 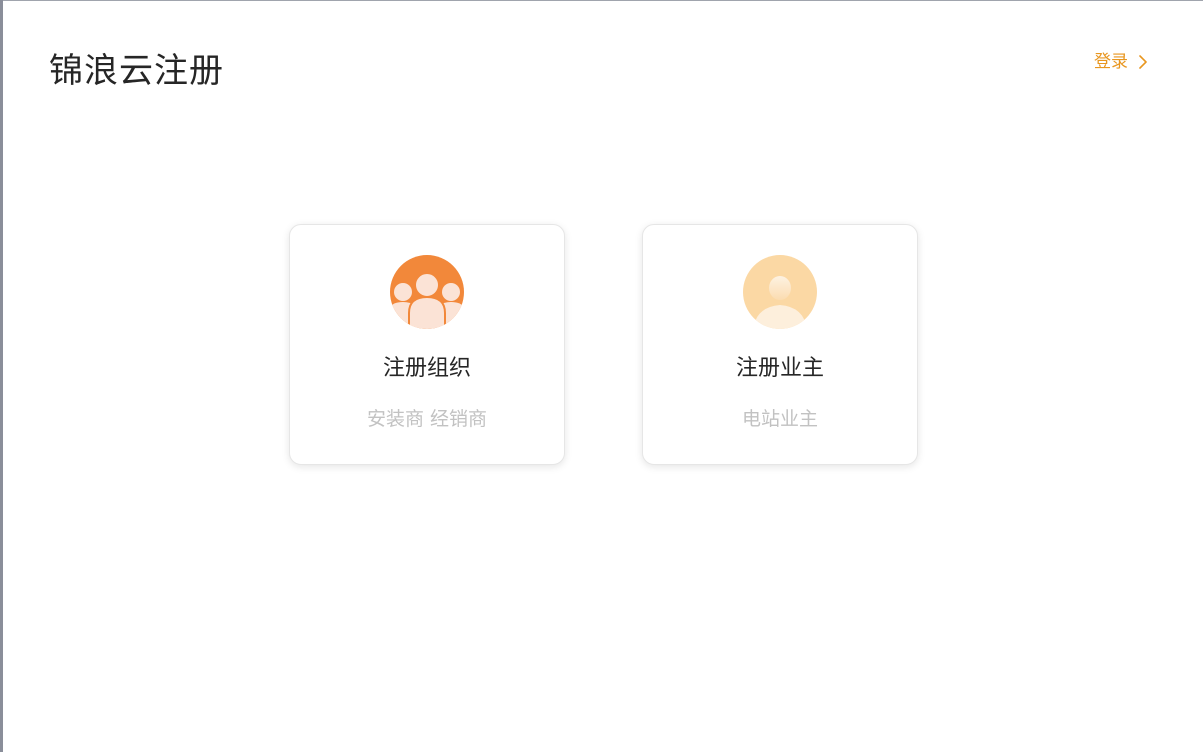 I want to click on register-organization-card: 注册组织 安装商 经销商, so click(x=427, y=344).